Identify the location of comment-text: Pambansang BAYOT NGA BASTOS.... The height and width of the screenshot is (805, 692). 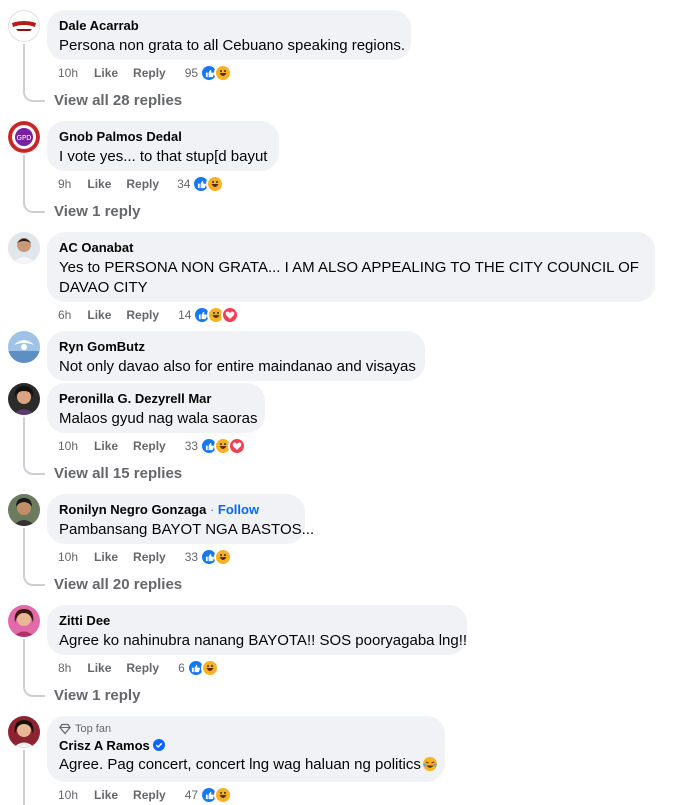
(187, 529).